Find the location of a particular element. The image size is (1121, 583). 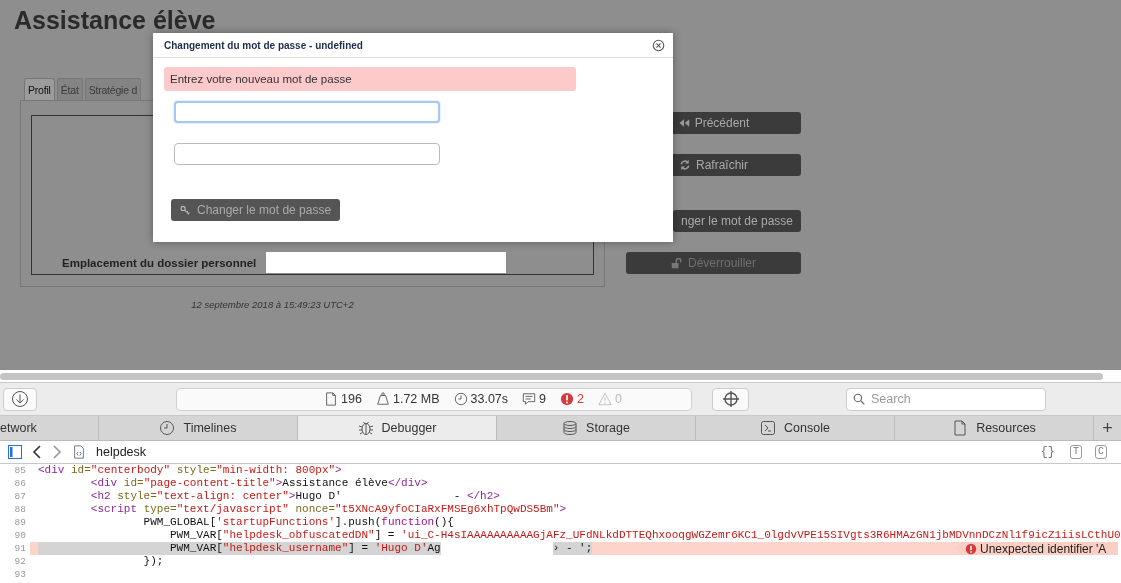

back-icon is located at coordinates (37, 452).